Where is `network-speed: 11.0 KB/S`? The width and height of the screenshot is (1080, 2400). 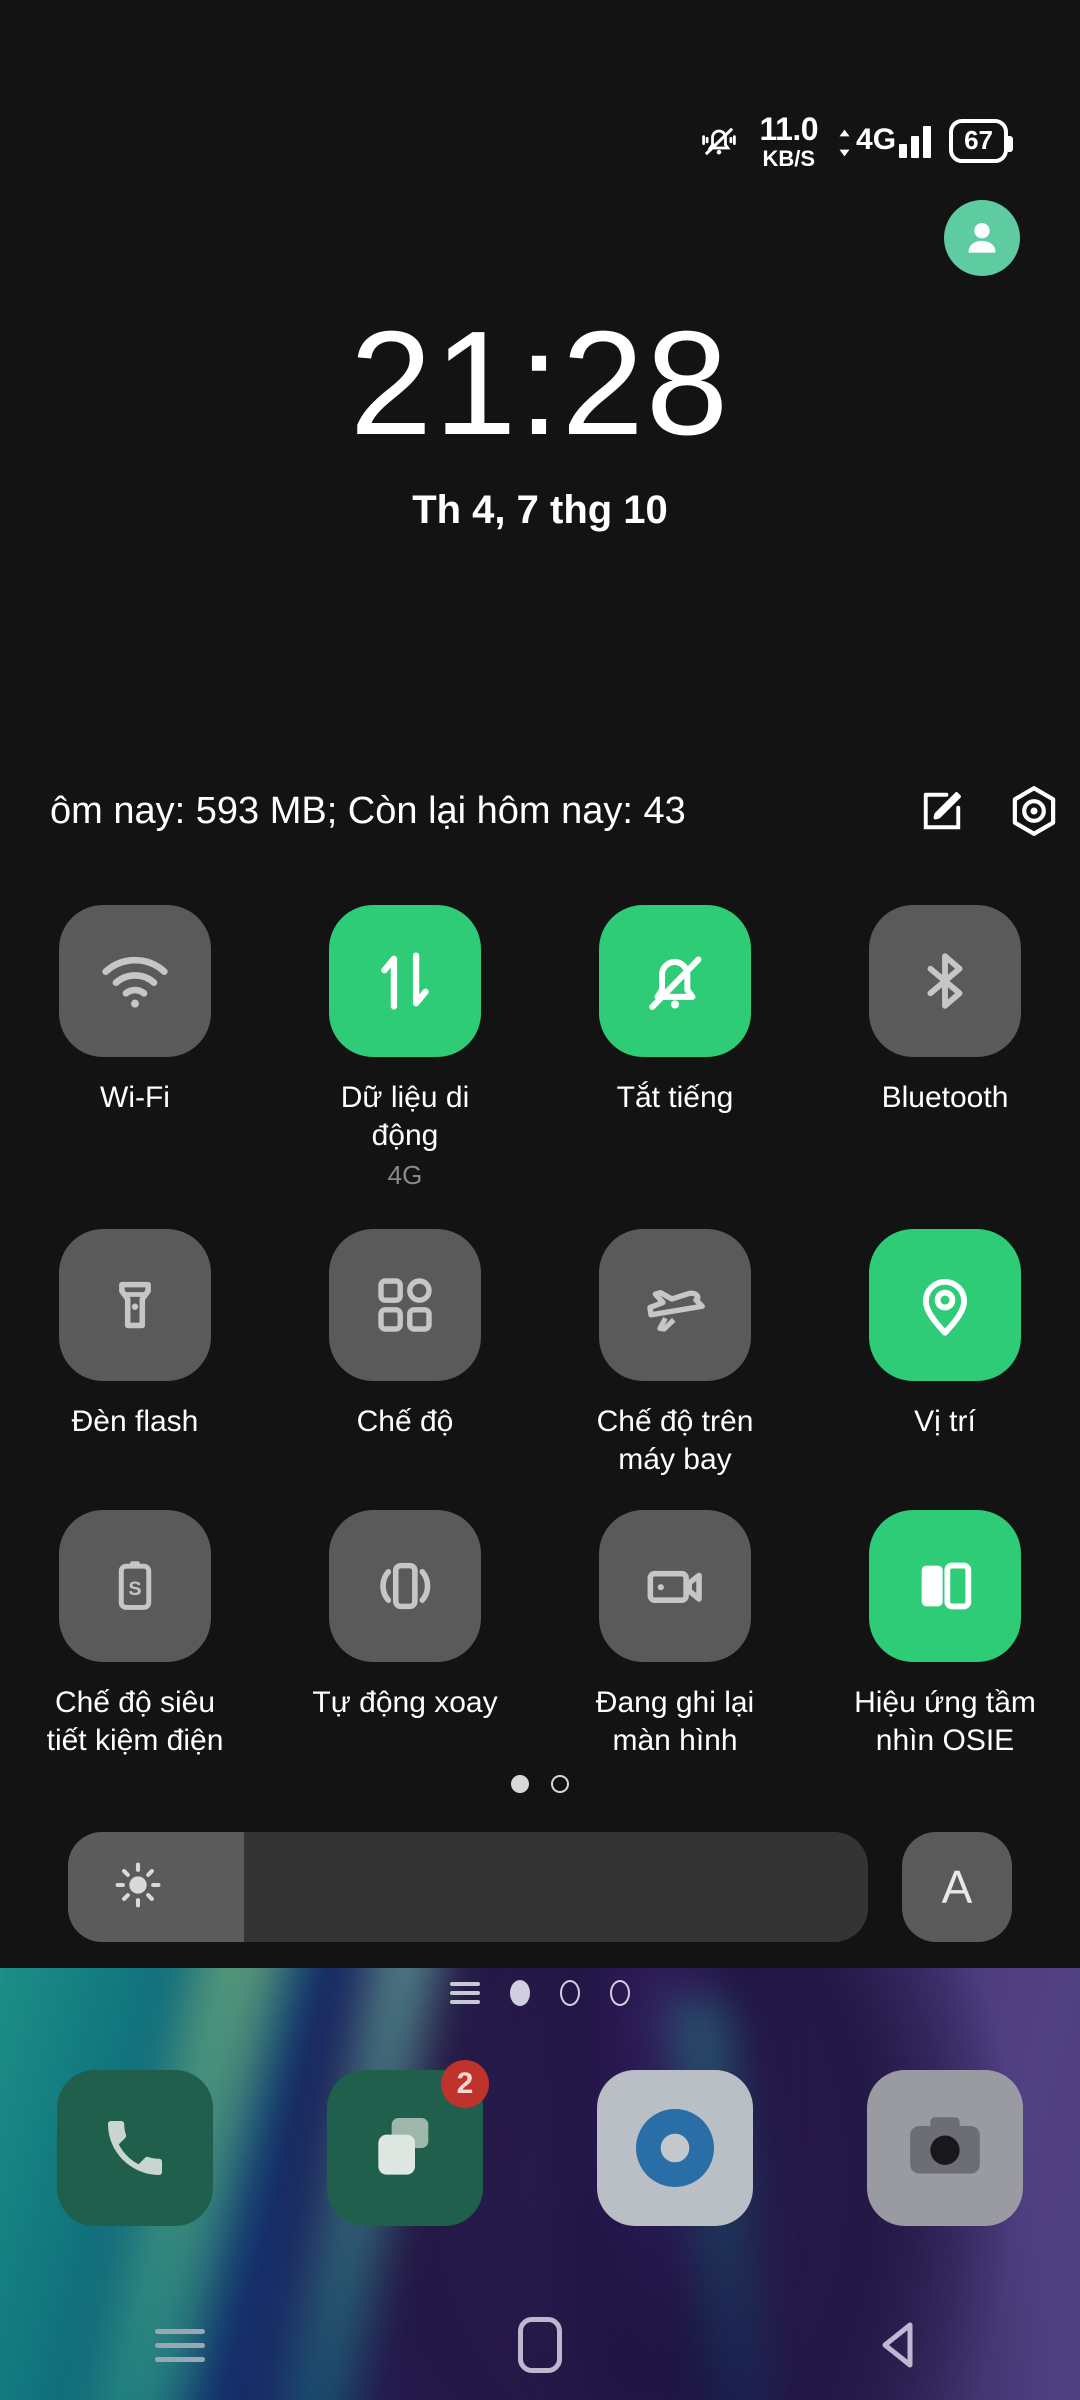
network-speed: 11.0 KB/S is located at coordinates (789, 141).